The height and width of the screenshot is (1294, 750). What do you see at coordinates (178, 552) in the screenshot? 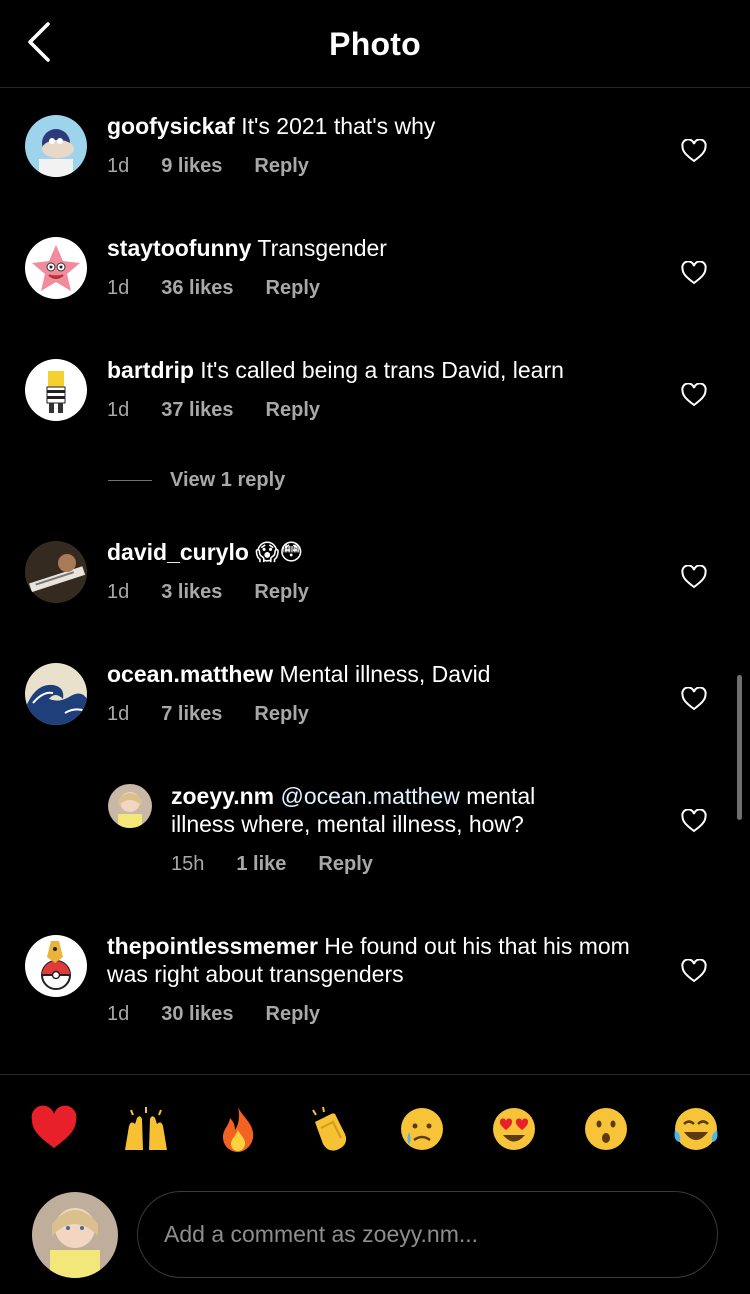
I see `comment-username: david_curylo` at bounding box center [178, 552].